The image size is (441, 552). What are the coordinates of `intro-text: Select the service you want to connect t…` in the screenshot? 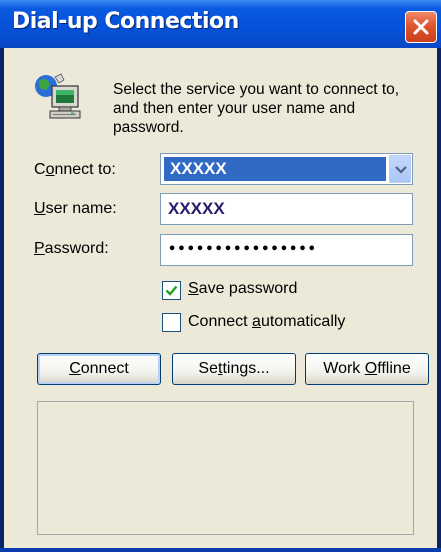 It's located at (256, 108).